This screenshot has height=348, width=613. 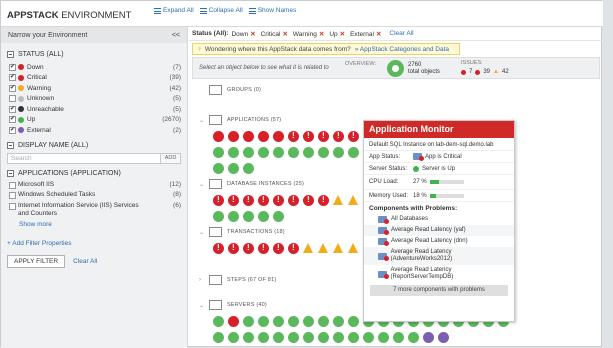 I want to click on group-row: ⌄ APPLICATIONS (57), so click(x=240, y=120).